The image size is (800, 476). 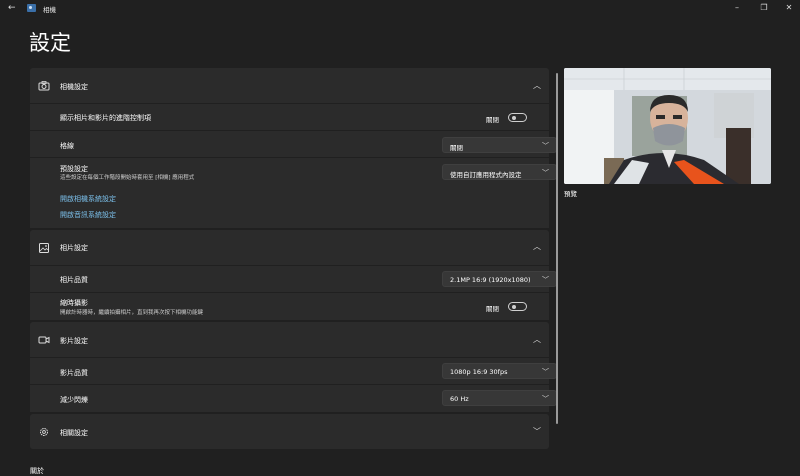 What do you see at coordinates (400, 8) in the screenshot?
I see `title-bar: ← 相機 – ❐ ✕` at bounding box center [400, 8].